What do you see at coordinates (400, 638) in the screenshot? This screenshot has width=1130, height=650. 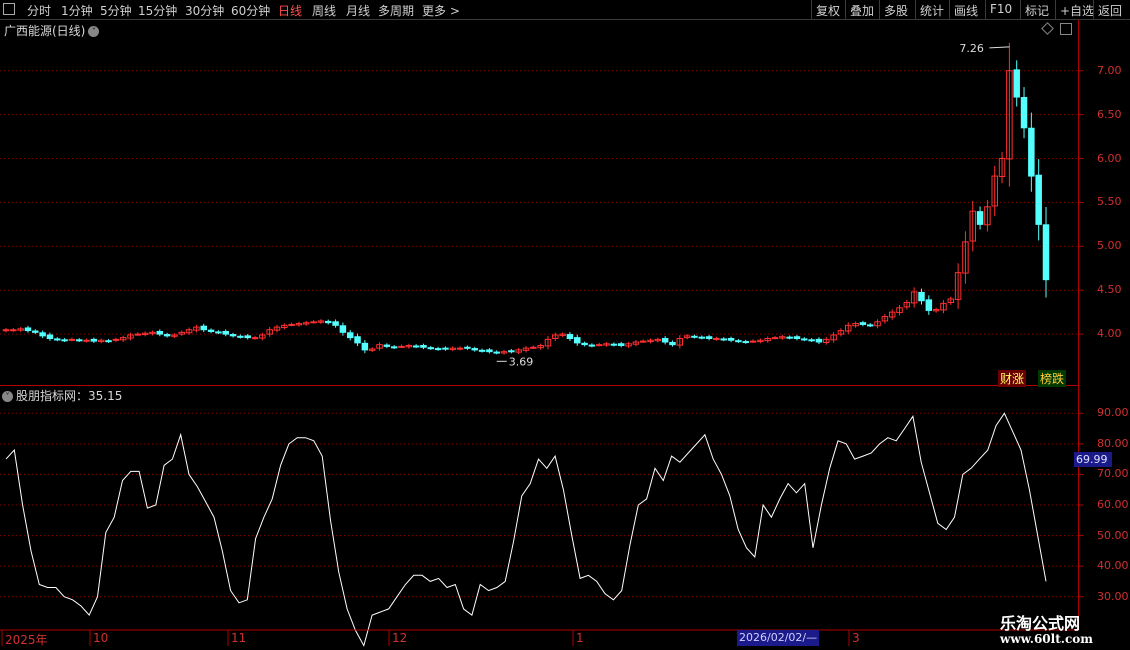 I see `x-axis-label: 12` at bounding box center [400, 638].